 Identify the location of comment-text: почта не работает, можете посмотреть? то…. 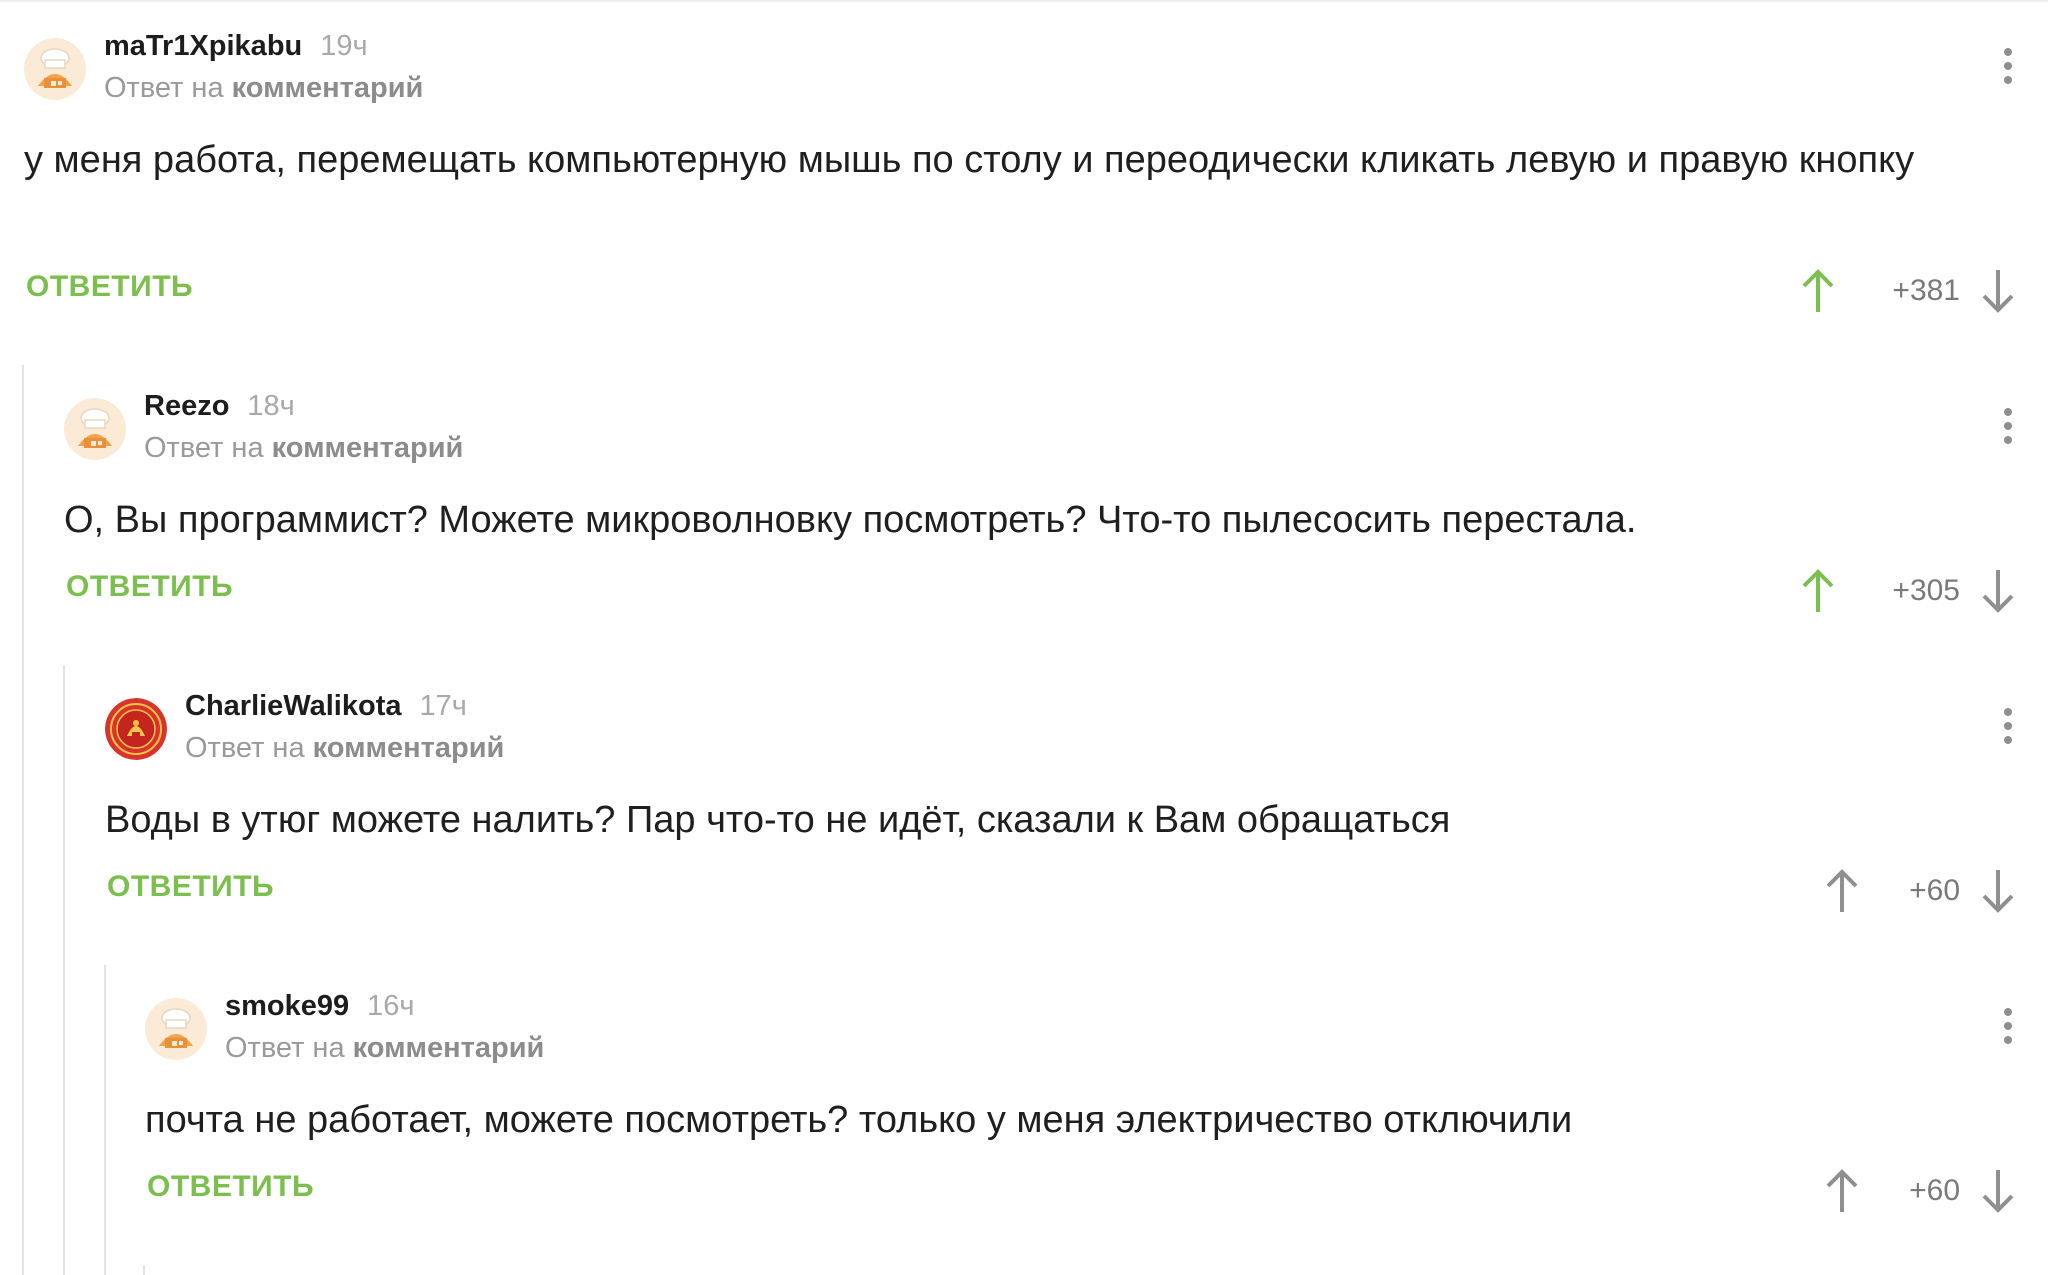
(859, 1120).